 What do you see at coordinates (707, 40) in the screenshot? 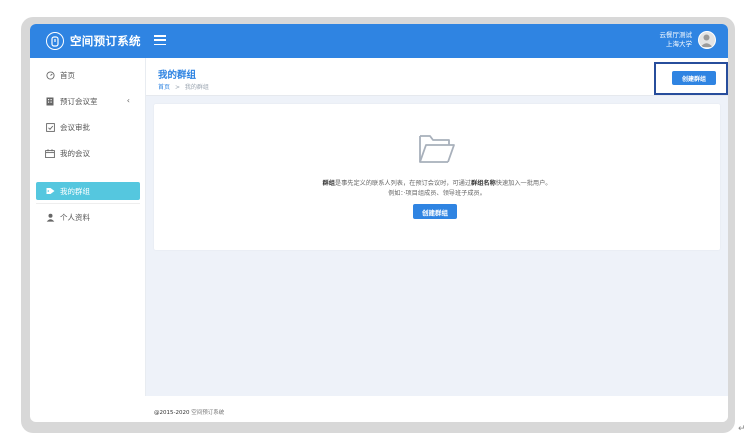
I see `avatar` at bounding box center [707, 40].